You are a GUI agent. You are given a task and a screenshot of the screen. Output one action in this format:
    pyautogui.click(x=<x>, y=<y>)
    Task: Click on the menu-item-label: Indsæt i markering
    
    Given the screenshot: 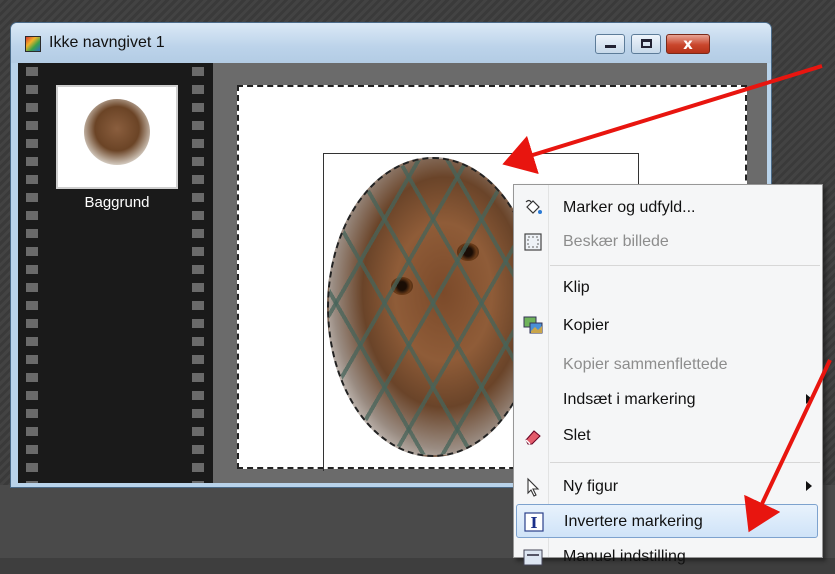 What is the action you would take?
    pyautogui.click(x=629, y=399)
    